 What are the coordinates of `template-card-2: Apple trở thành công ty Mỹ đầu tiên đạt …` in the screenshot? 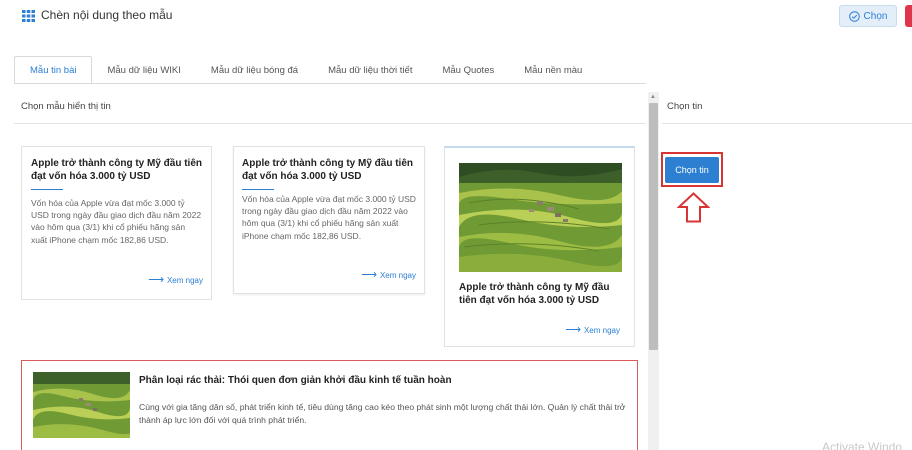 It's located at (329, 220).